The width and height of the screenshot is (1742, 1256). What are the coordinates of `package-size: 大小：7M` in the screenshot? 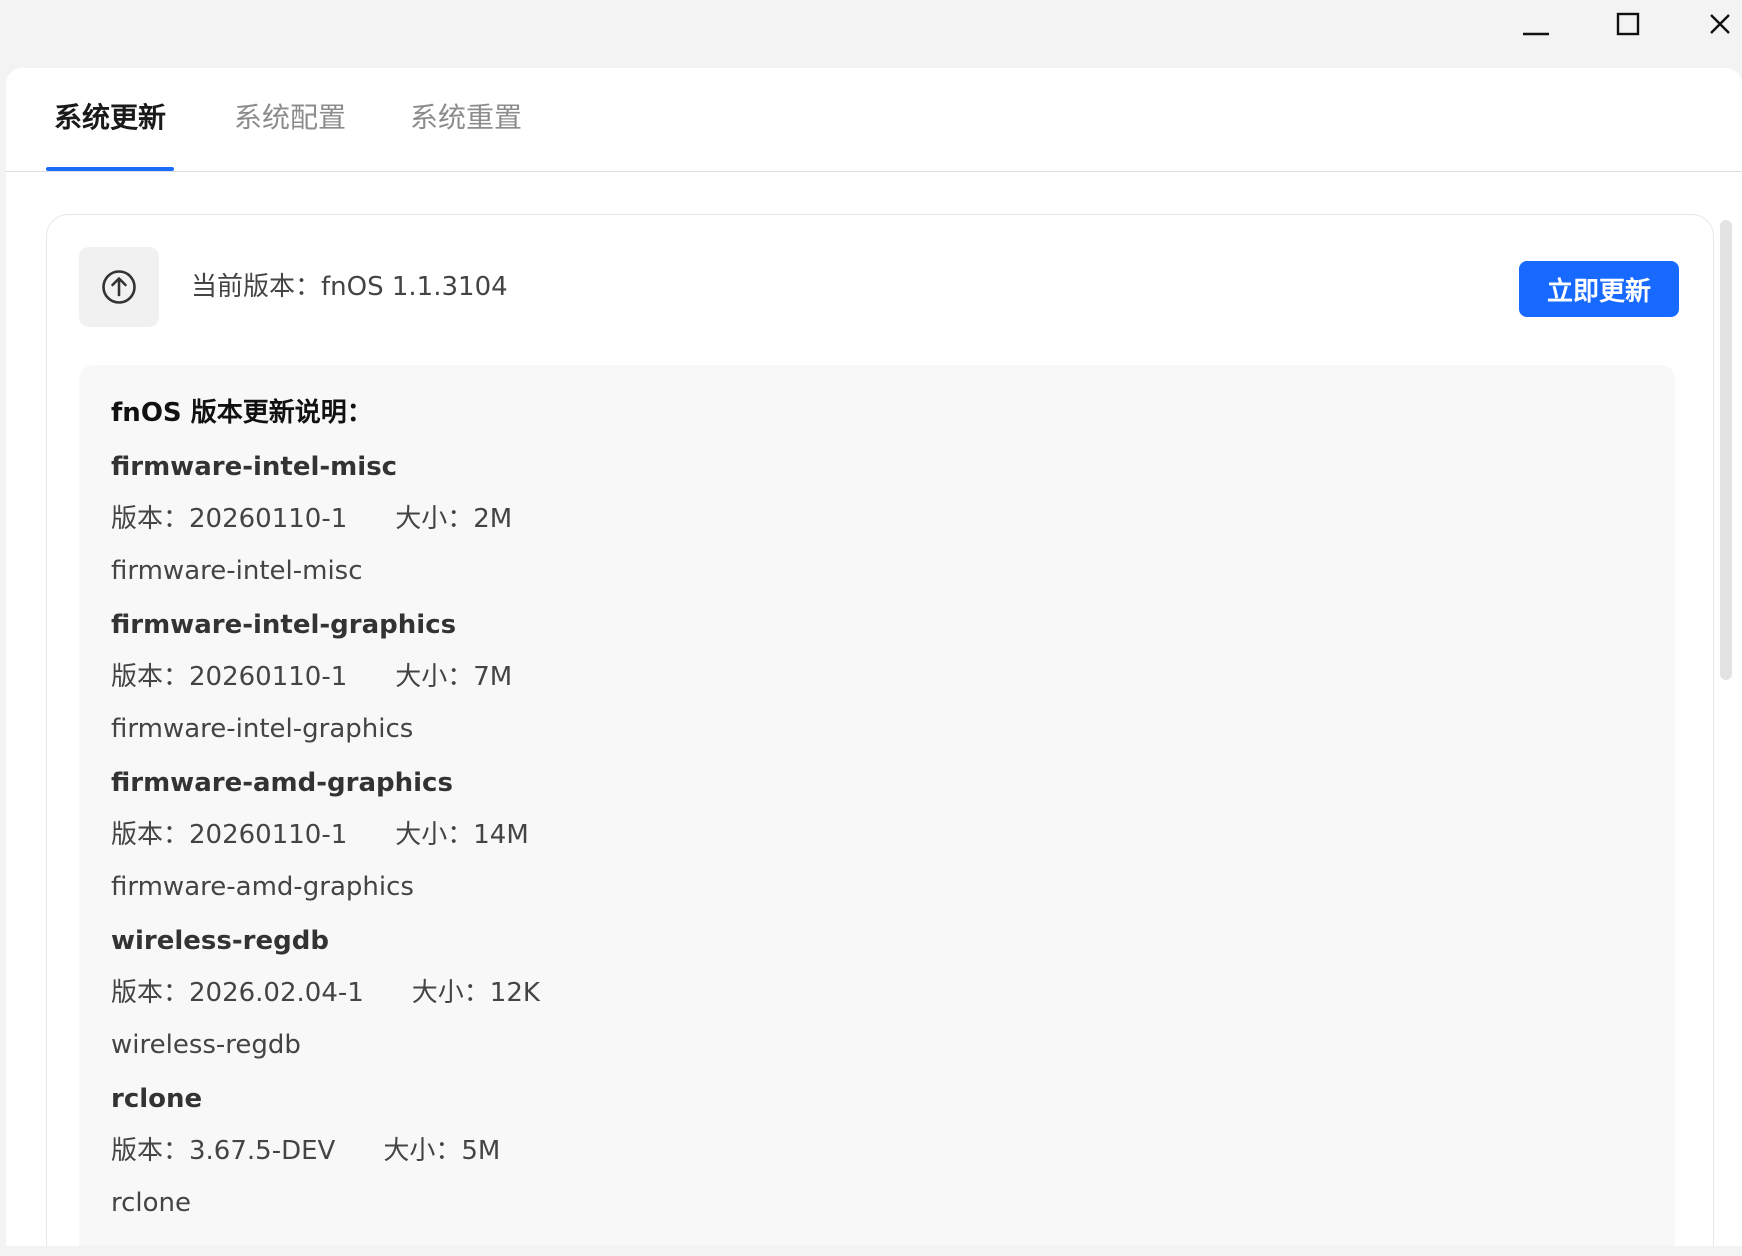 It's located at (454, 677).